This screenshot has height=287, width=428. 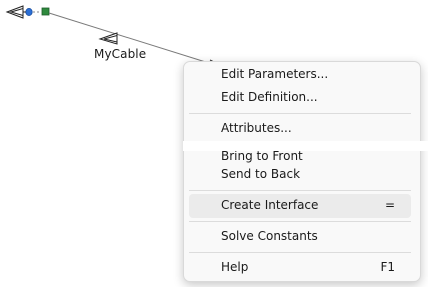 I want to click on menu-item-label: Create Interface, so click(x=270, y=205).